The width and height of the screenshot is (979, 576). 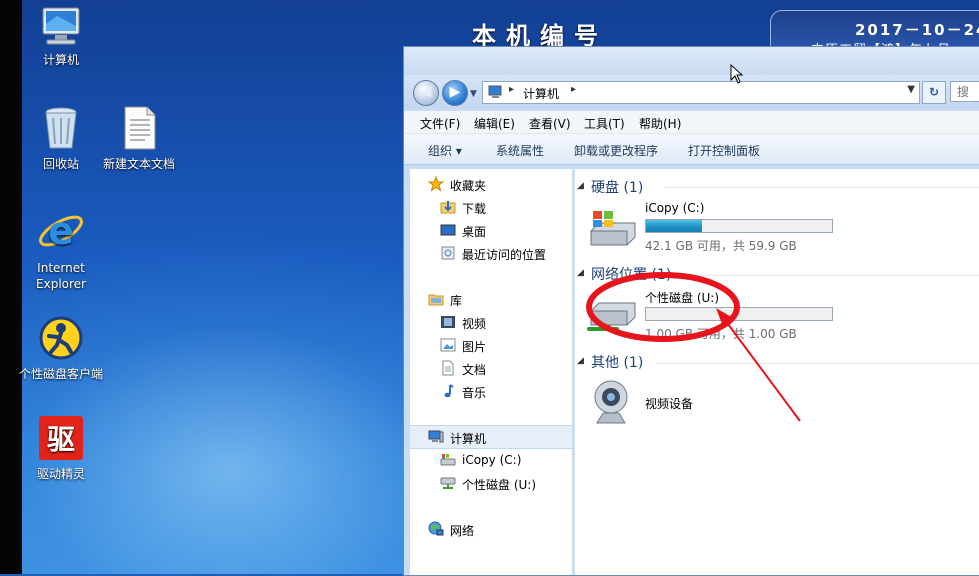 What do you see at coordinates (61, 439) in the screenshot?
I see `svg-text: 驱` at bounding box center [61, 439].